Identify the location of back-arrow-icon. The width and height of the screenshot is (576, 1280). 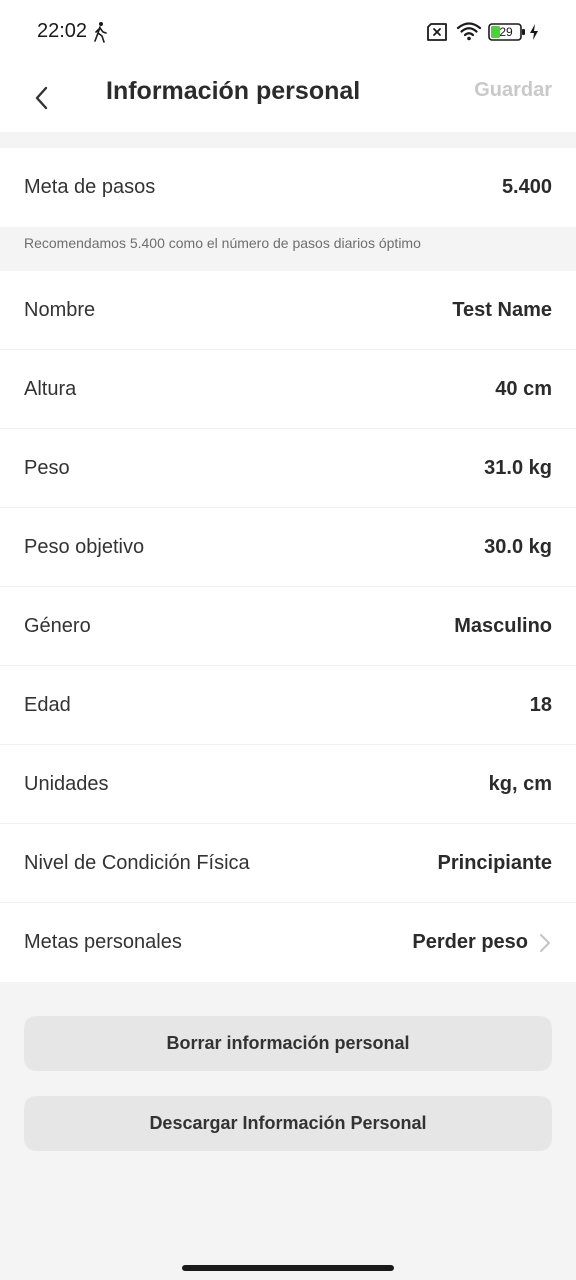
(41, 98).